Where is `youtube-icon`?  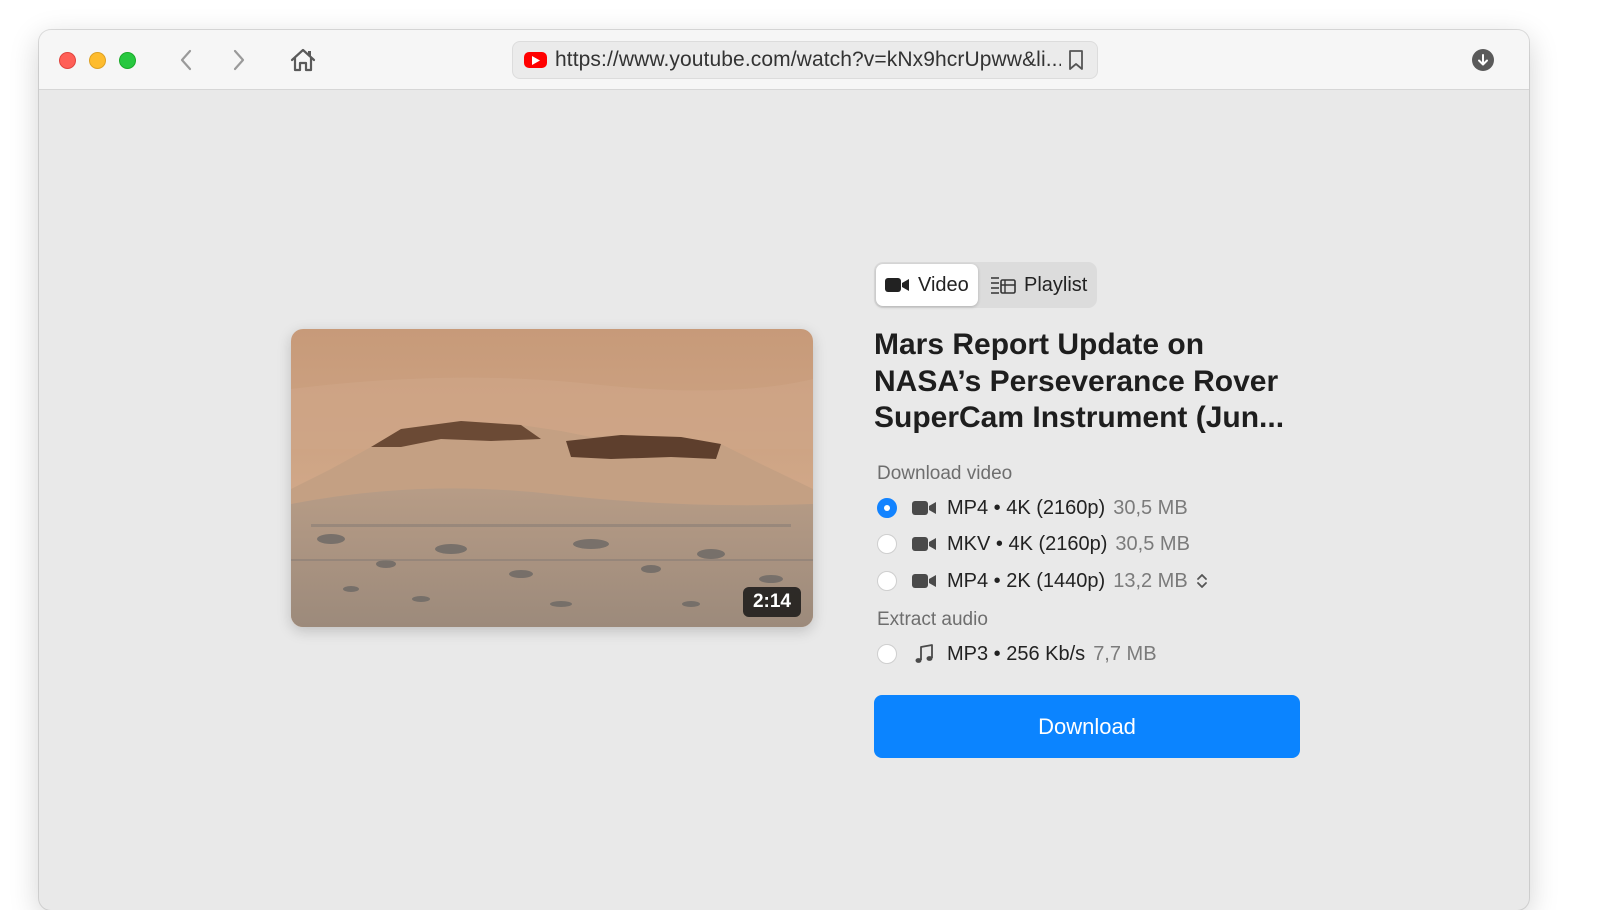 youtube-icon is located at coordinates (535, 60).